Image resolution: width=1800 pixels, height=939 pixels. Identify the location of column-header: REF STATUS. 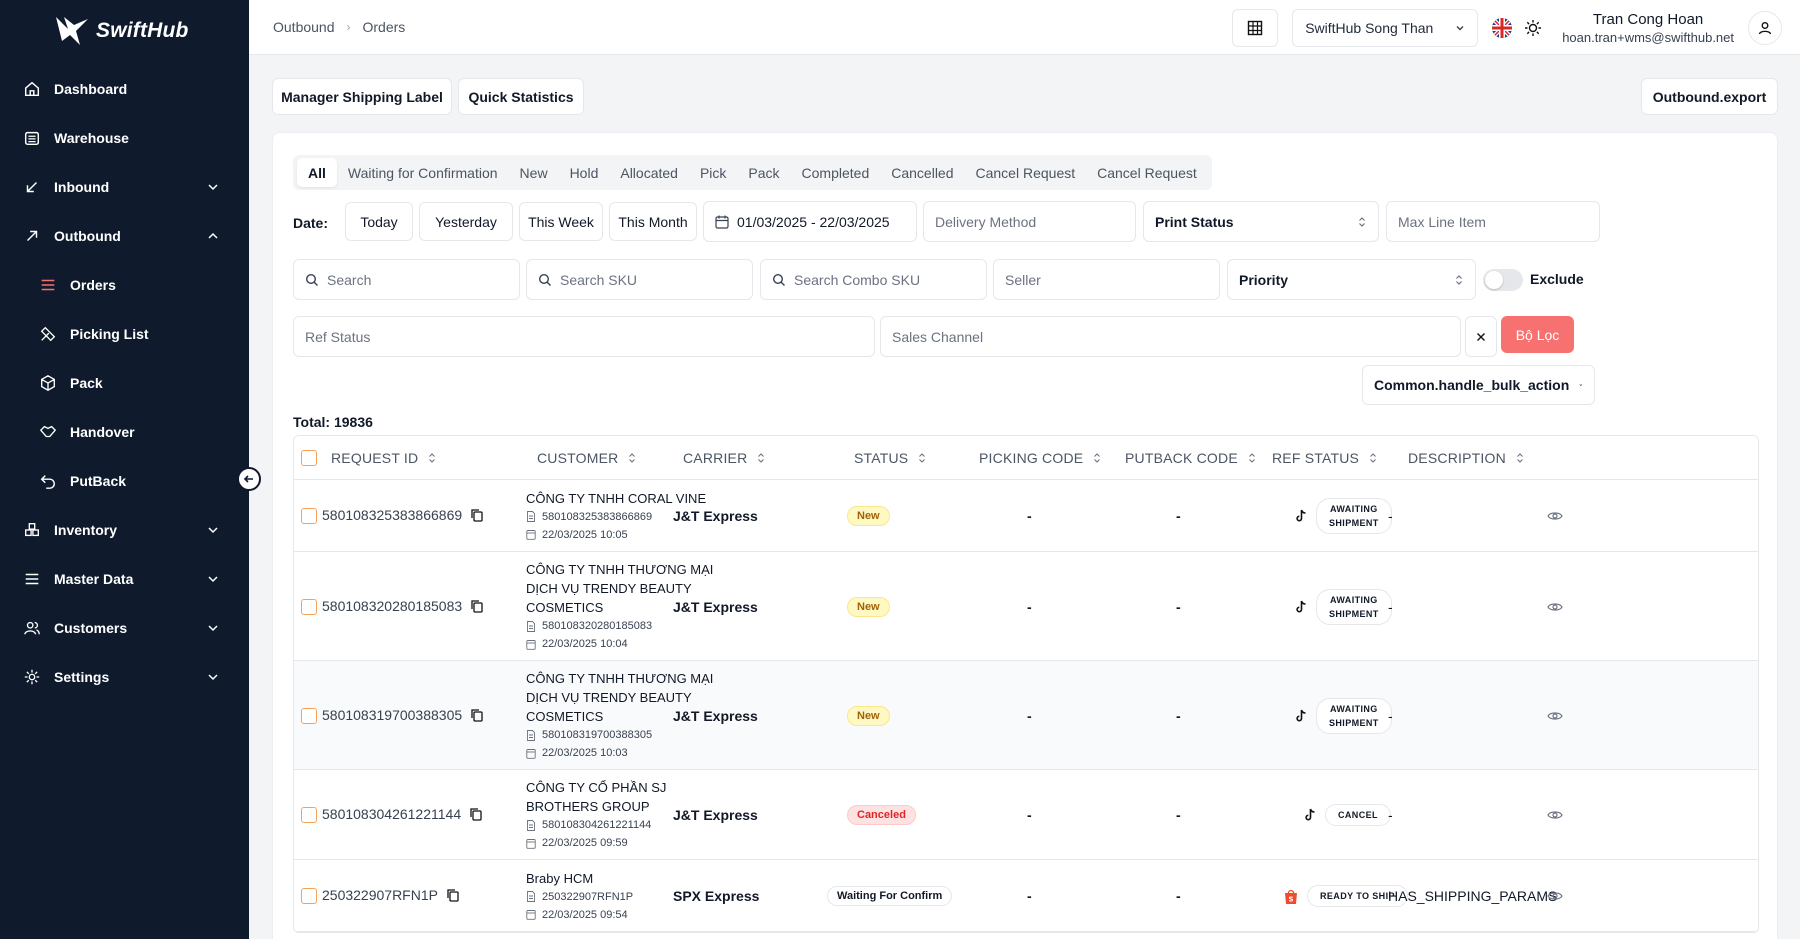
(1324, 458).